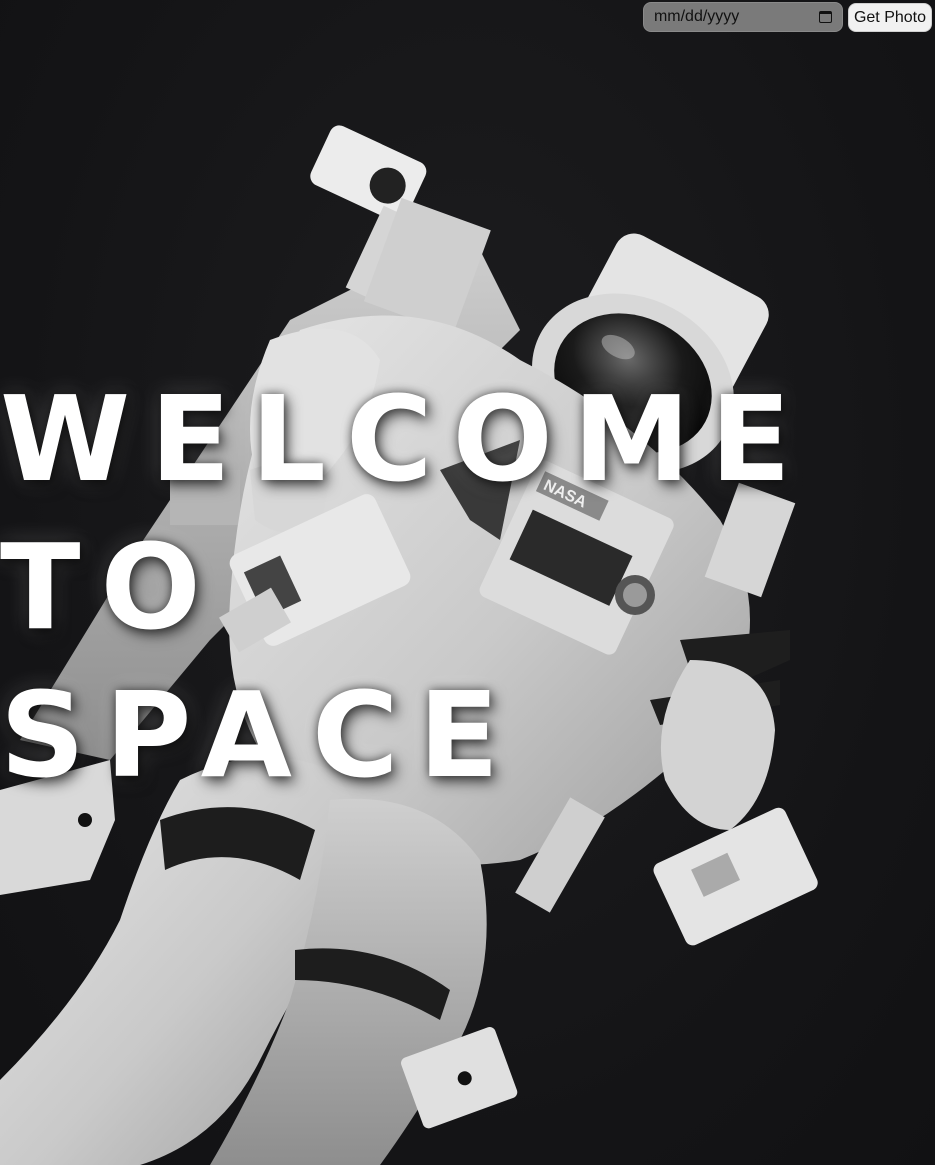  Describe the element at coordinates (696, 16) in the screenshot. I see `date-placeholder: mm/dd/yyyy` at that location.